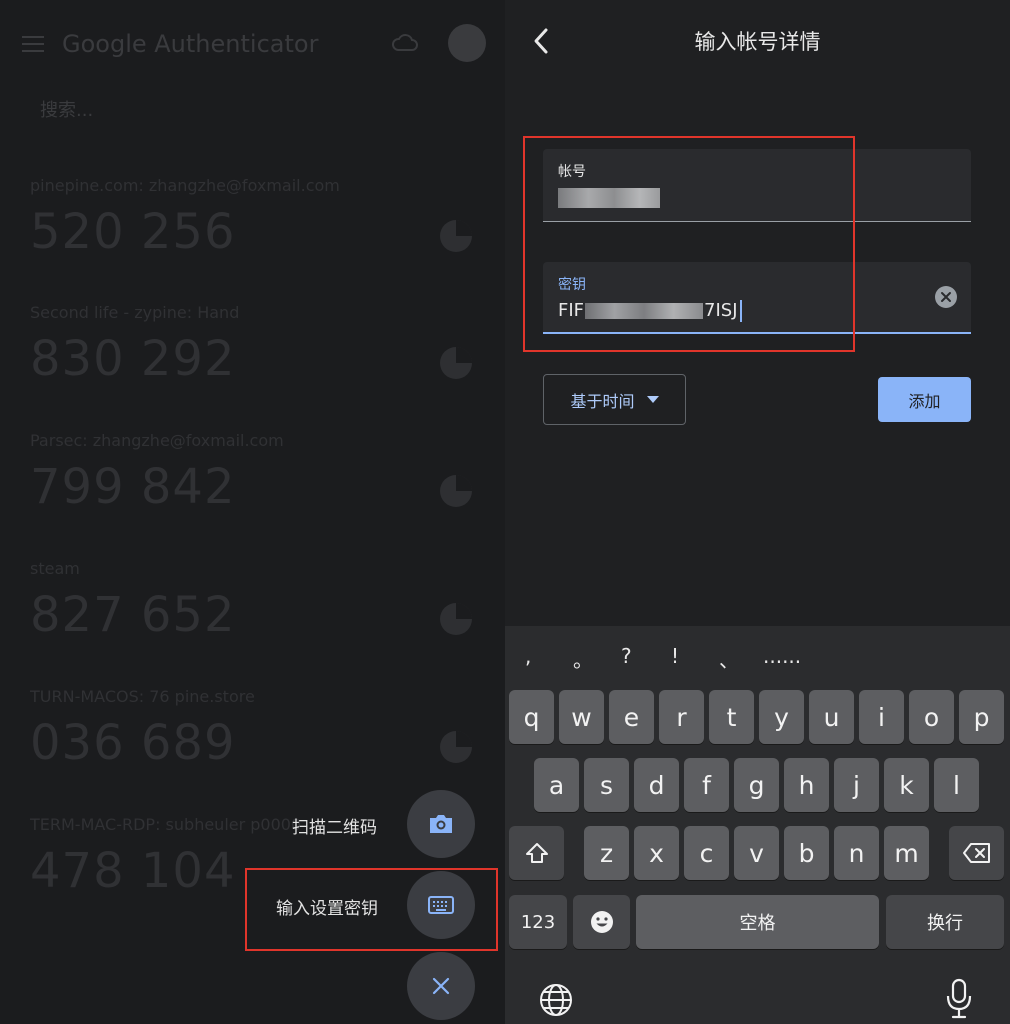  What do you see at coordinates (806, 853) in the screenshot?
I see `key-b: b` at bounding box center [806, 853].